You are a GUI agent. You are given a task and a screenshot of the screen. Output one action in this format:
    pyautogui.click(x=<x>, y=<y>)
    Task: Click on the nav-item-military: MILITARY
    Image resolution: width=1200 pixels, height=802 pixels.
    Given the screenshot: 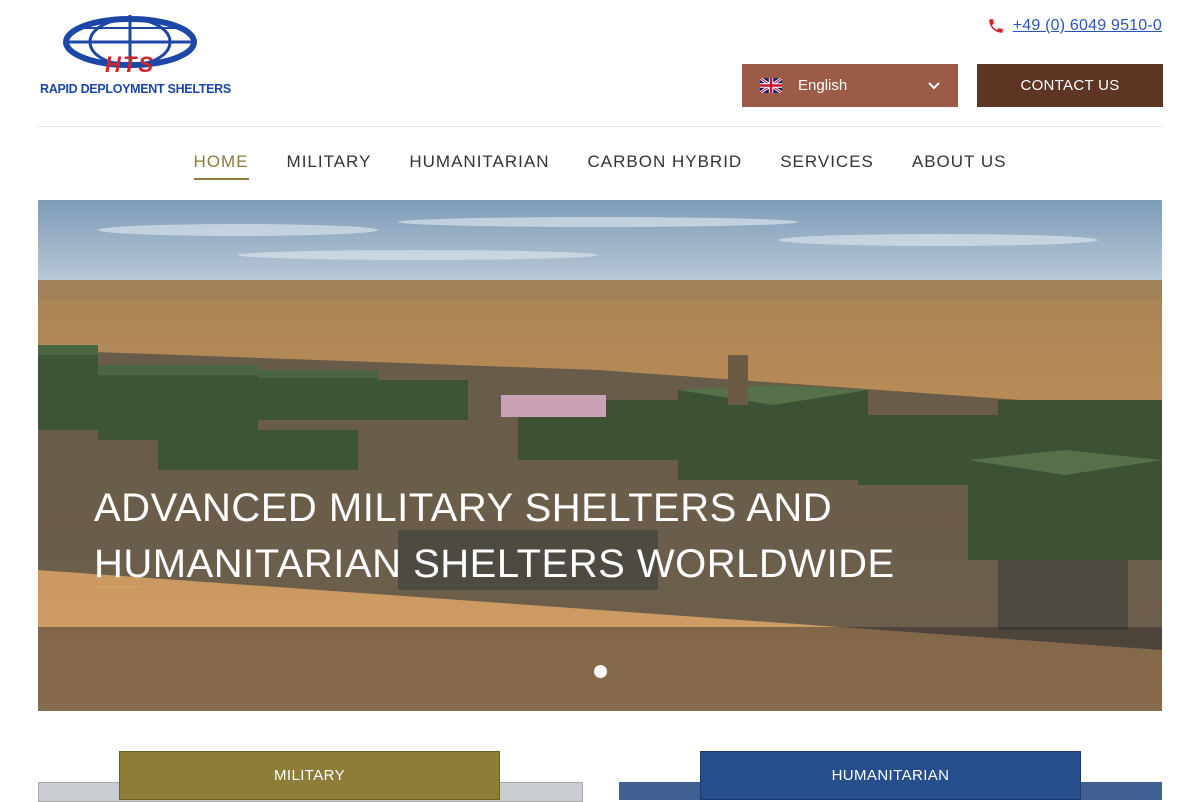 What is the action you would take?
    pyautogui.click(x=329, y=166)
    